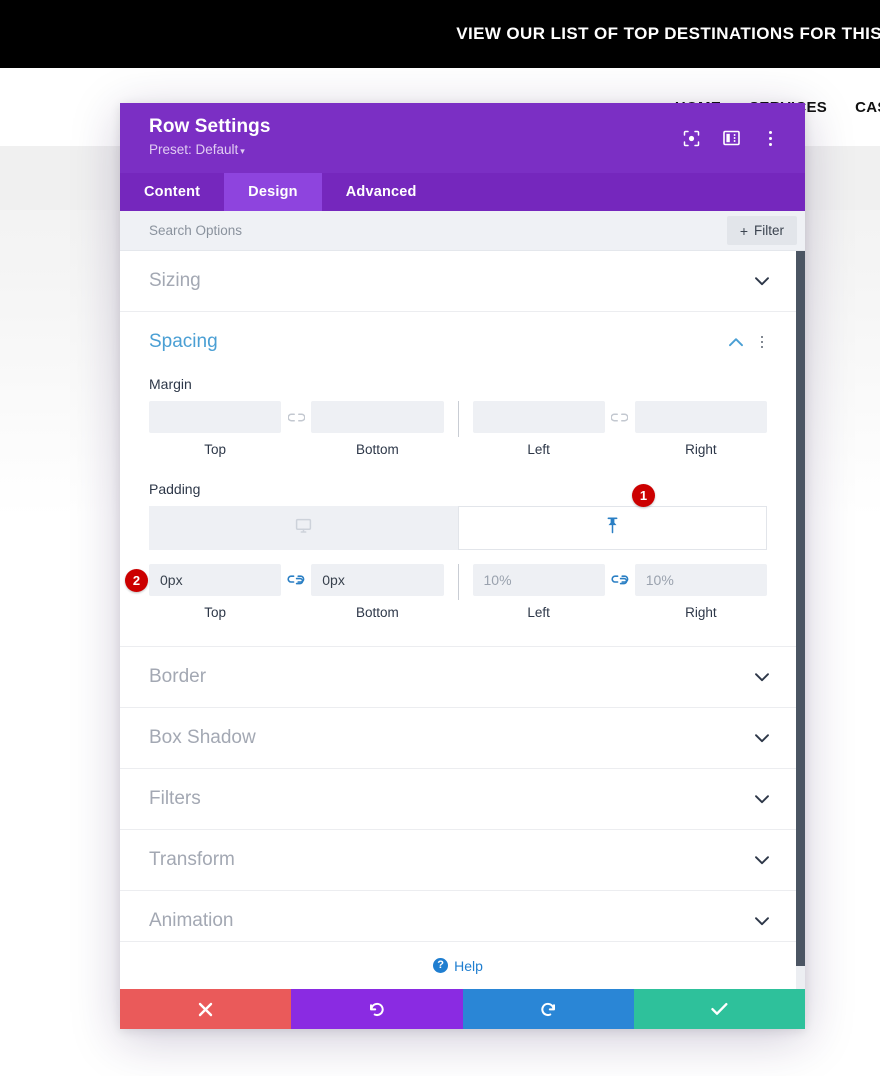 The width and height of the screenshot is (880, 1076). I want to click on help-label: Help, so click(468, 965).